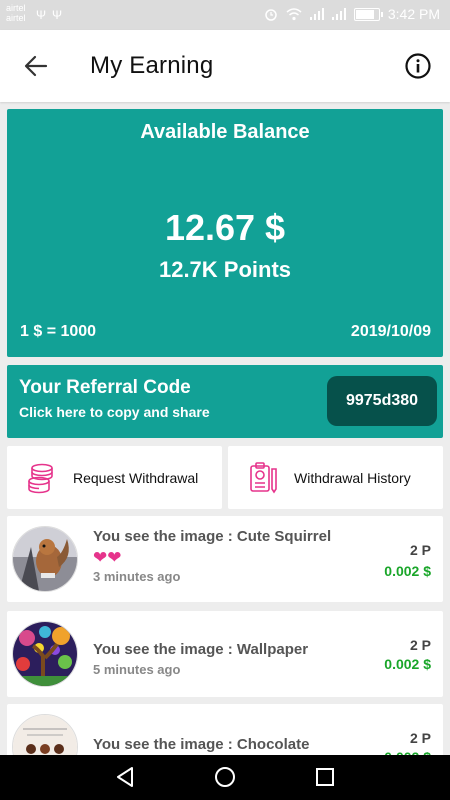  What do you see at coordinates (325, 777) in the screenshot?
I see `recents-square-icon` at bounding box center [325, 777].